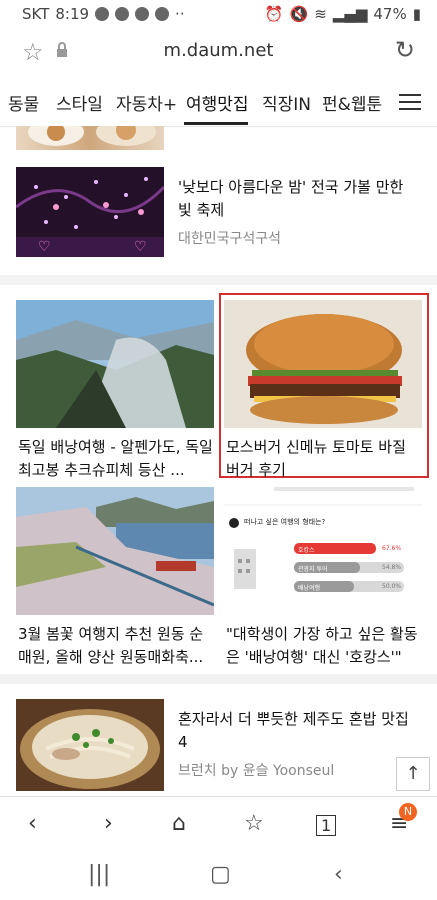 The image size is (437, 900). I want to click on tab-cars: 자동차+, so click(146, 102).